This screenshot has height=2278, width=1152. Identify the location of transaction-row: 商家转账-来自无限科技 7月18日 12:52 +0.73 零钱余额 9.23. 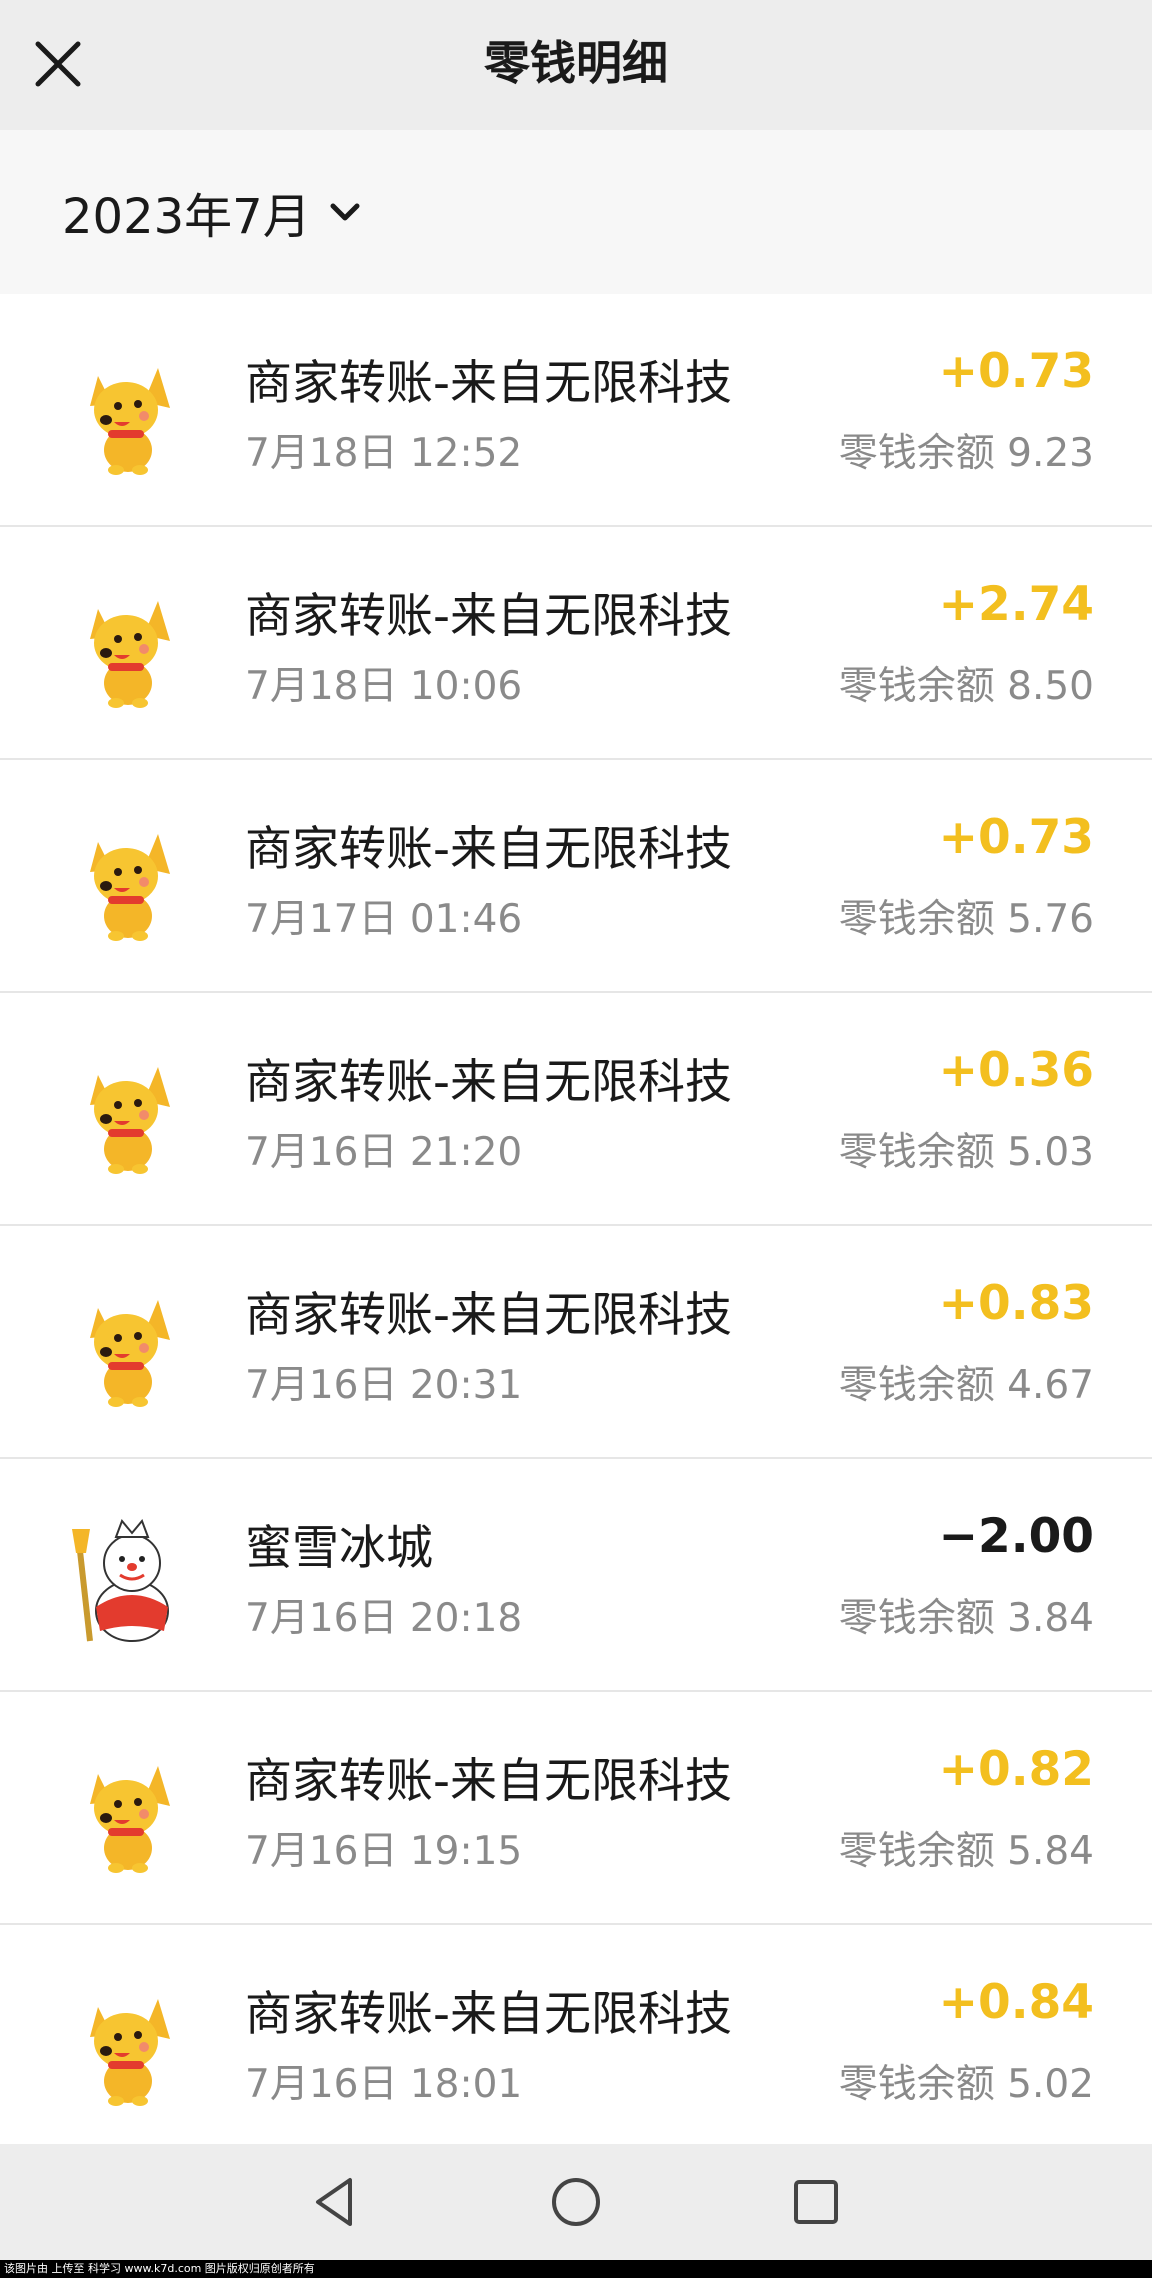
(576, 410).